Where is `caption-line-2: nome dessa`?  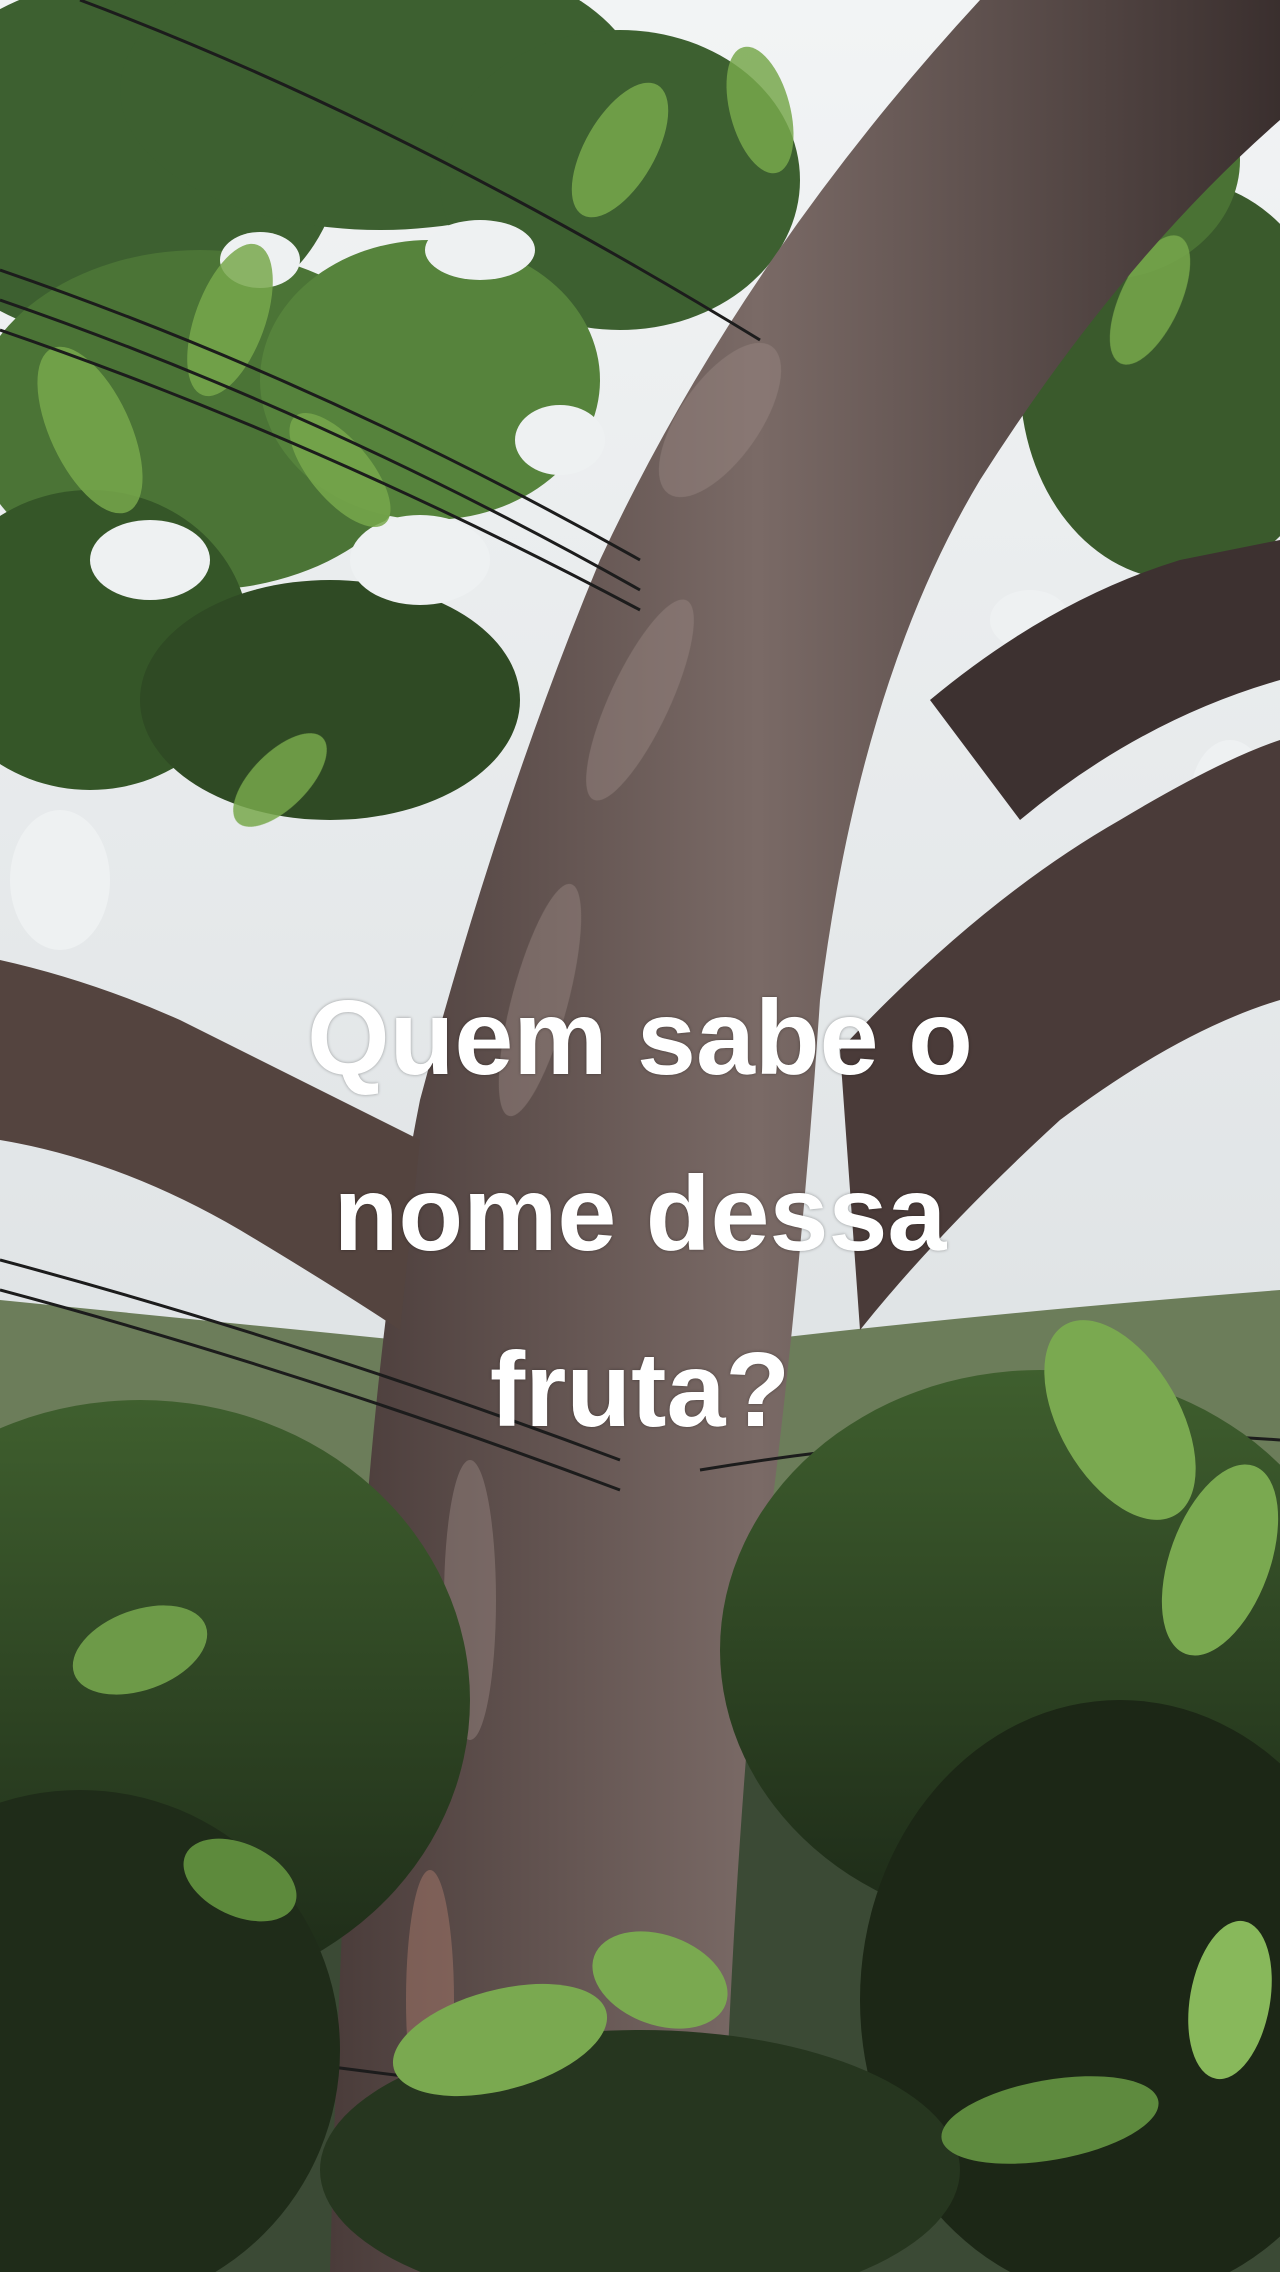 caption-line-2: nome dessa is located at coordinates (640, 1214).